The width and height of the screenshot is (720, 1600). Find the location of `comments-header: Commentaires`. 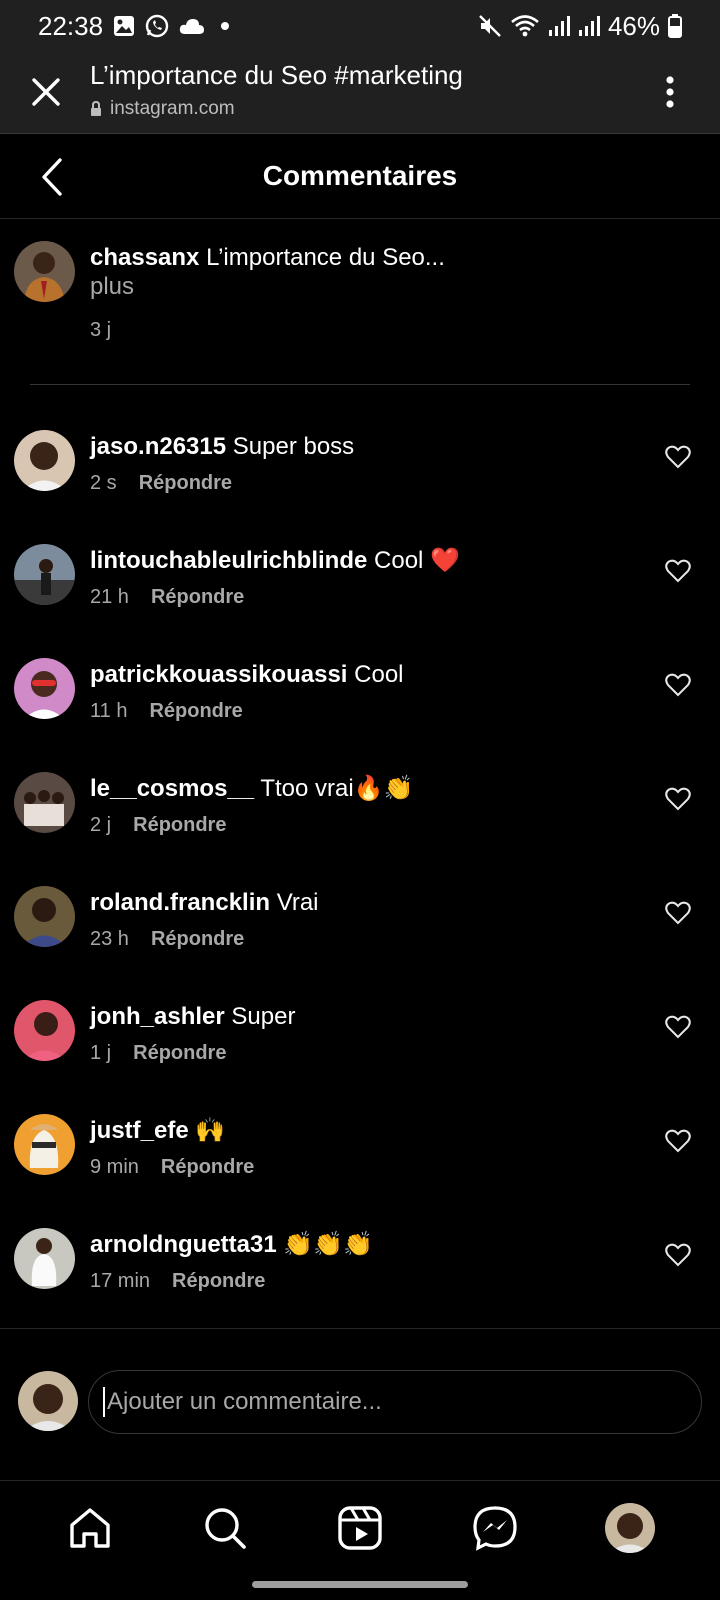

comments-header: Commentaires is located at coordinates (360, 176).